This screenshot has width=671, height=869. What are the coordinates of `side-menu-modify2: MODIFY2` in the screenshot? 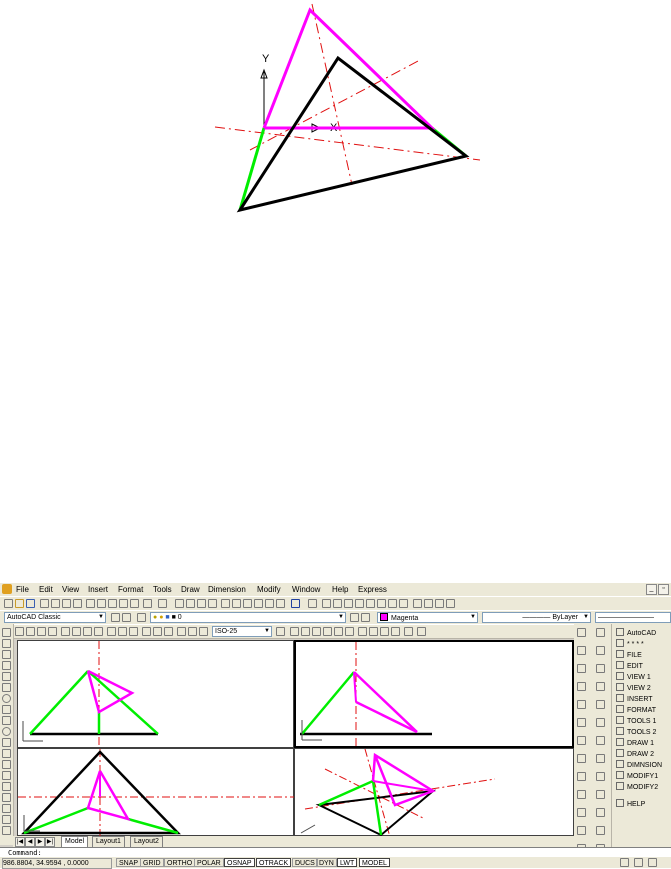 It's located at (637, 787).